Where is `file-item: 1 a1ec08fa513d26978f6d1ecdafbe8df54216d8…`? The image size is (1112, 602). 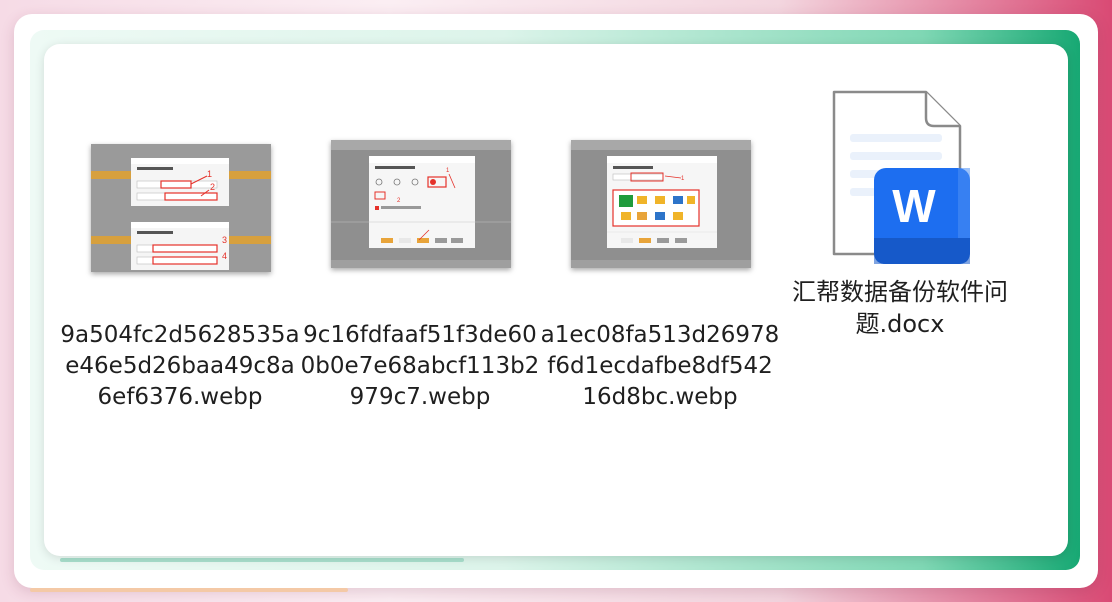 file-item: 1 a1ec08fa513d26978f6d1ecdafbe8df54216d8… is located at coordinates (660, 244).